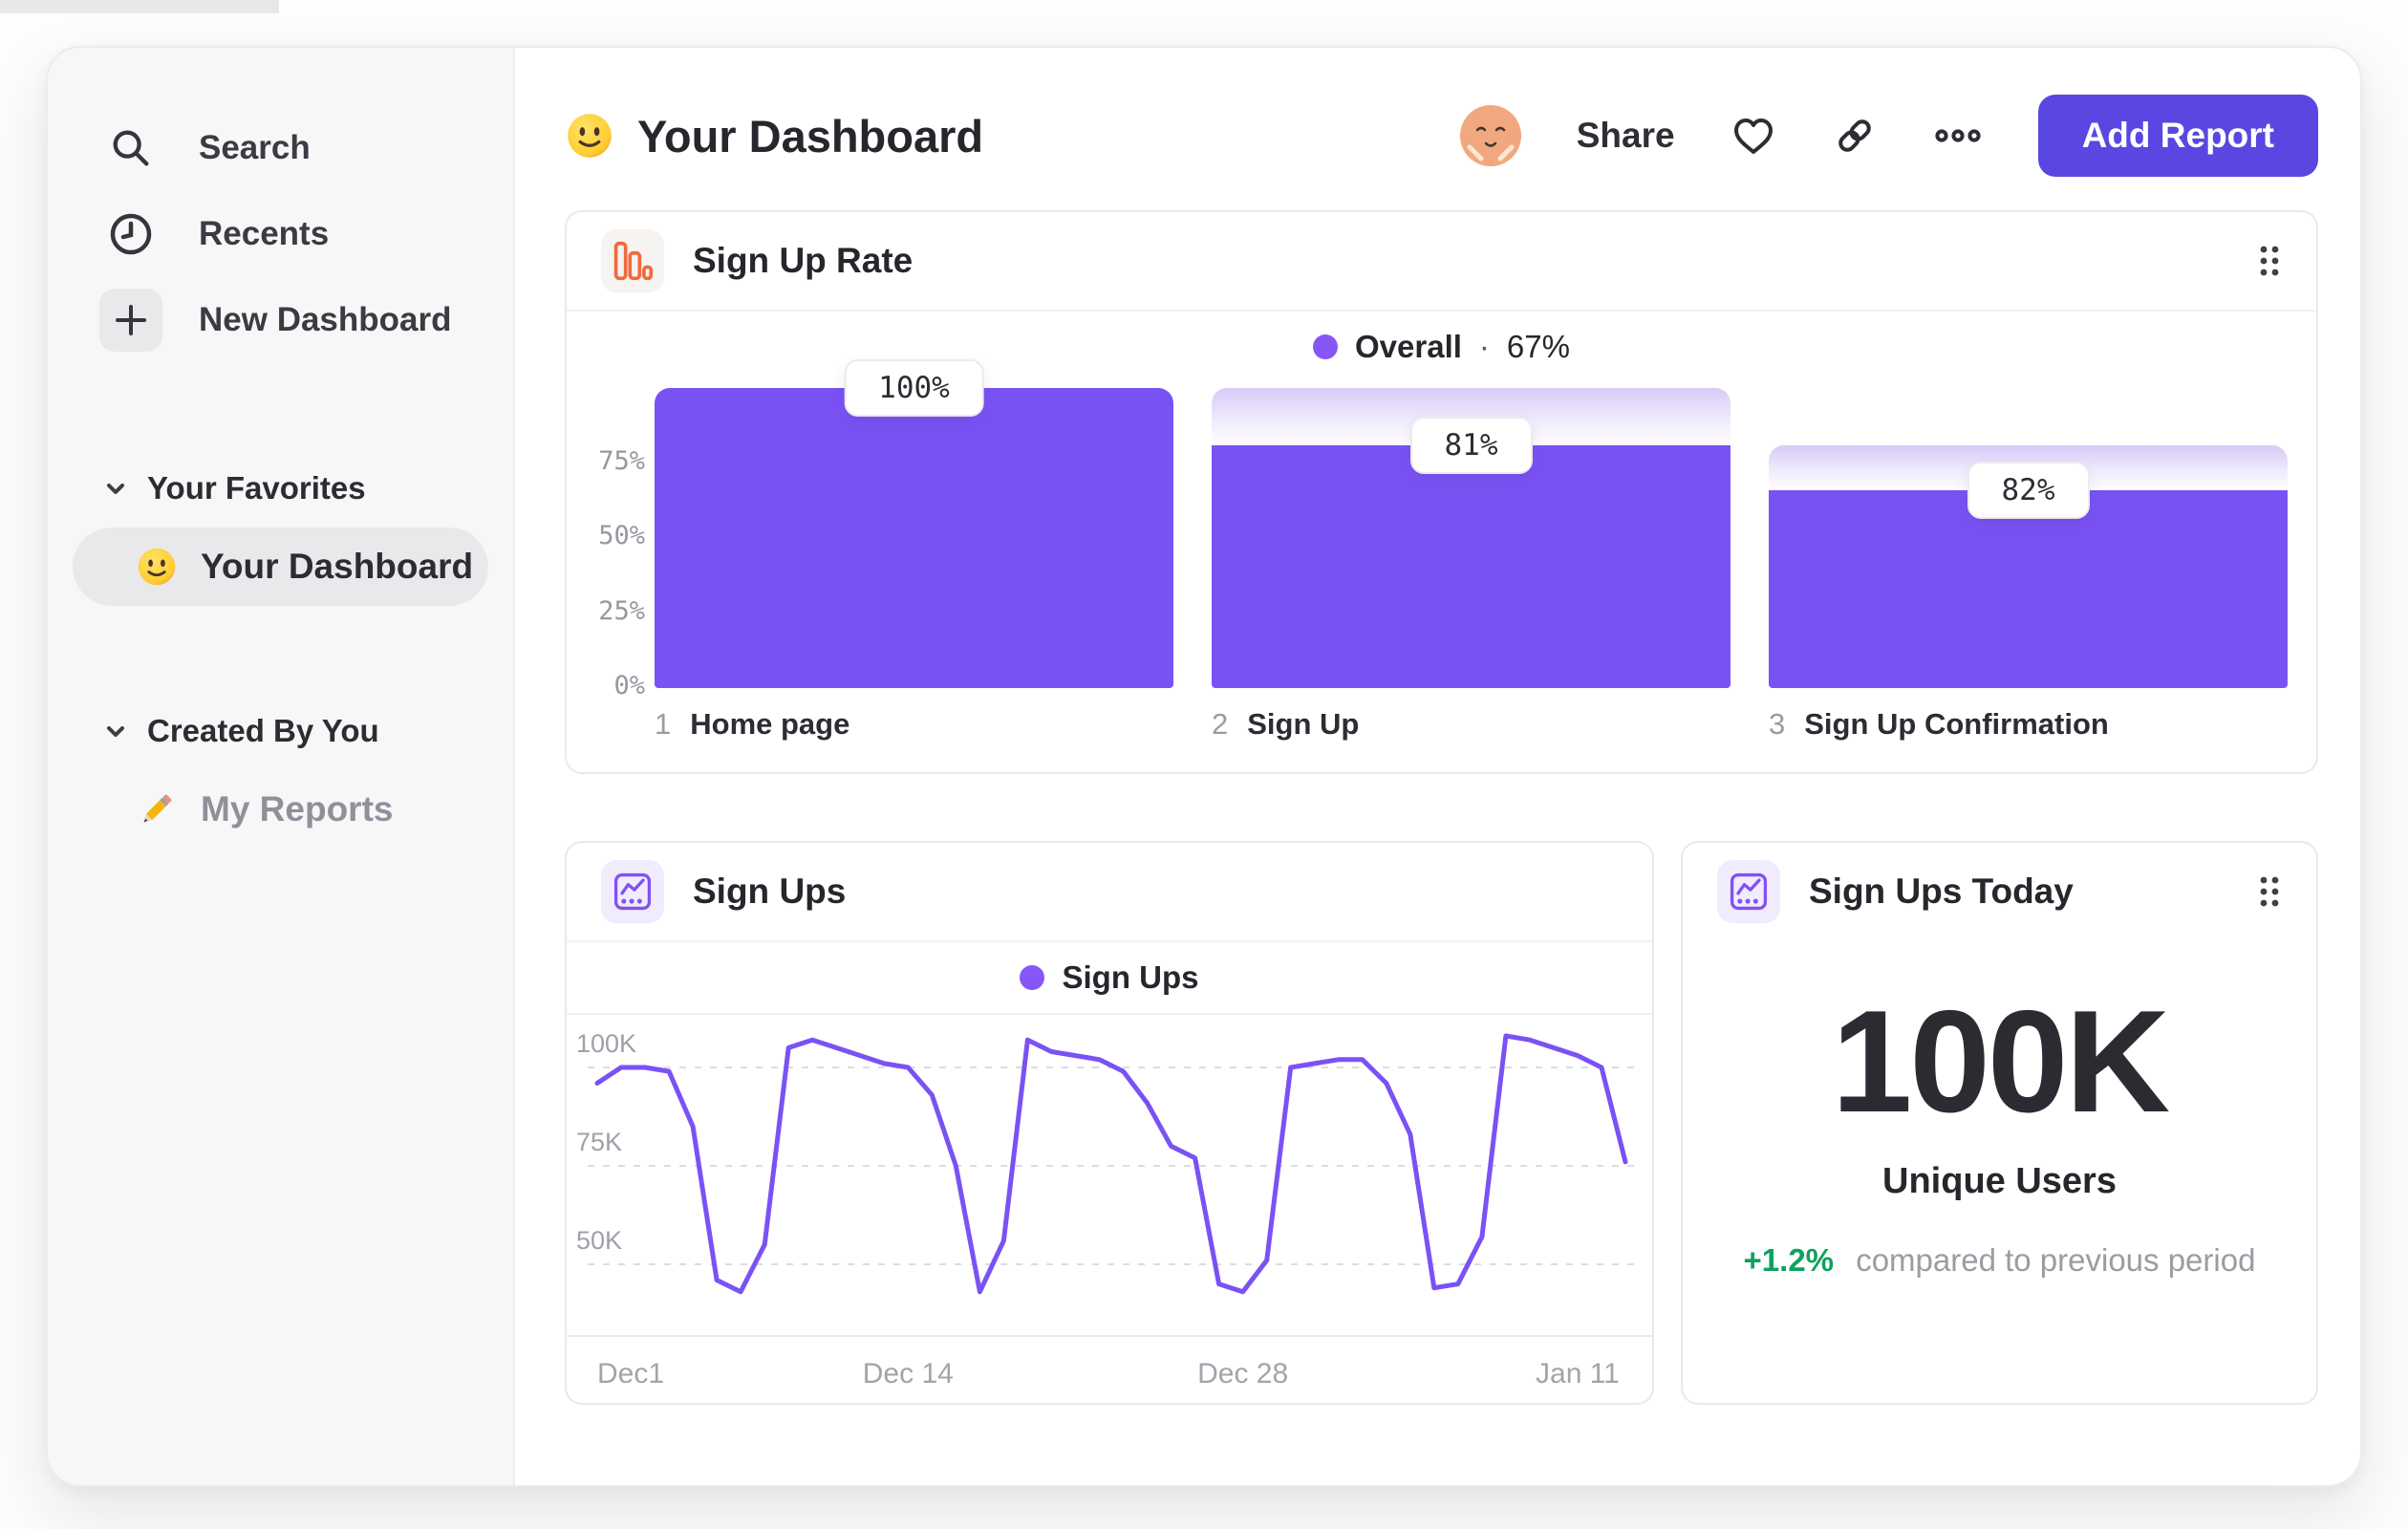 This screenshot has width=2408, height=1529. I want to click on add-report-button: Add Report, so click(2178, 136).